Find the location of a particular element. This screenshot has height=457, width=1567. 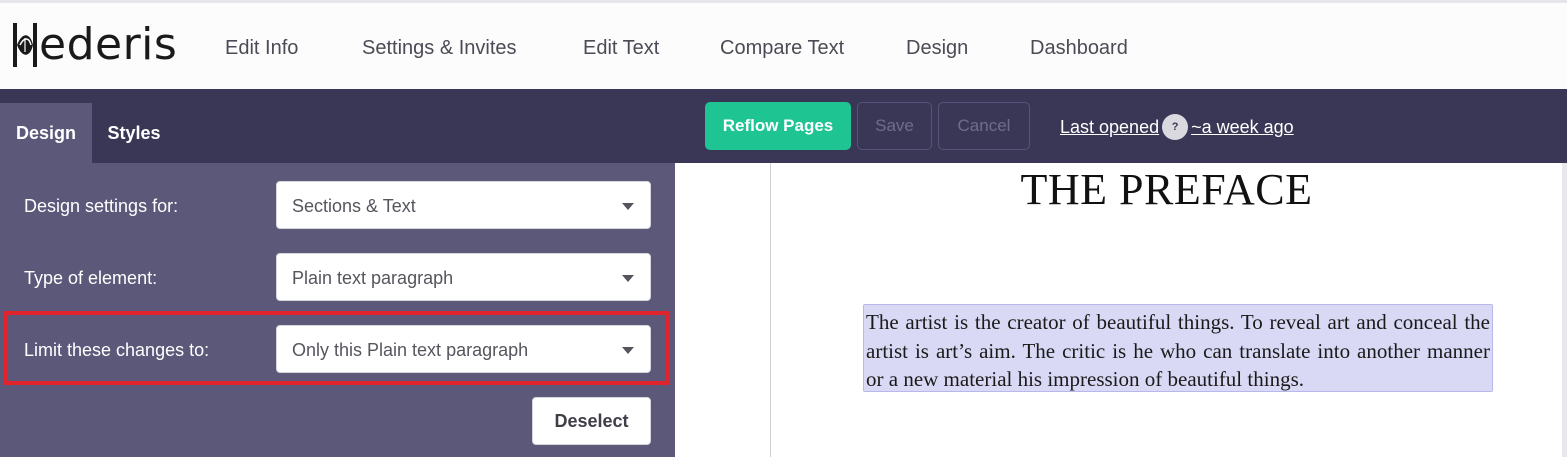

nav-edit-info: Edit Info is located at coordinates (261, 48).